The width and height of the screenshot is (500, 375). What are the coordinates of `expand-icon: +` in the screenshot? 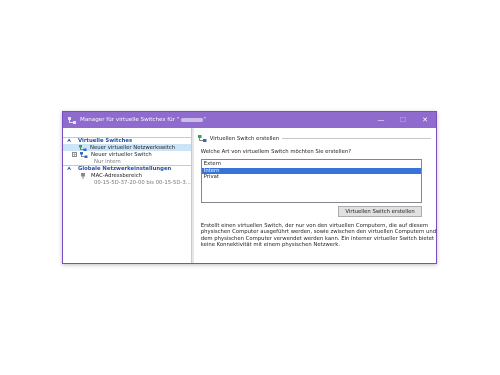 It's located at (74, 154).